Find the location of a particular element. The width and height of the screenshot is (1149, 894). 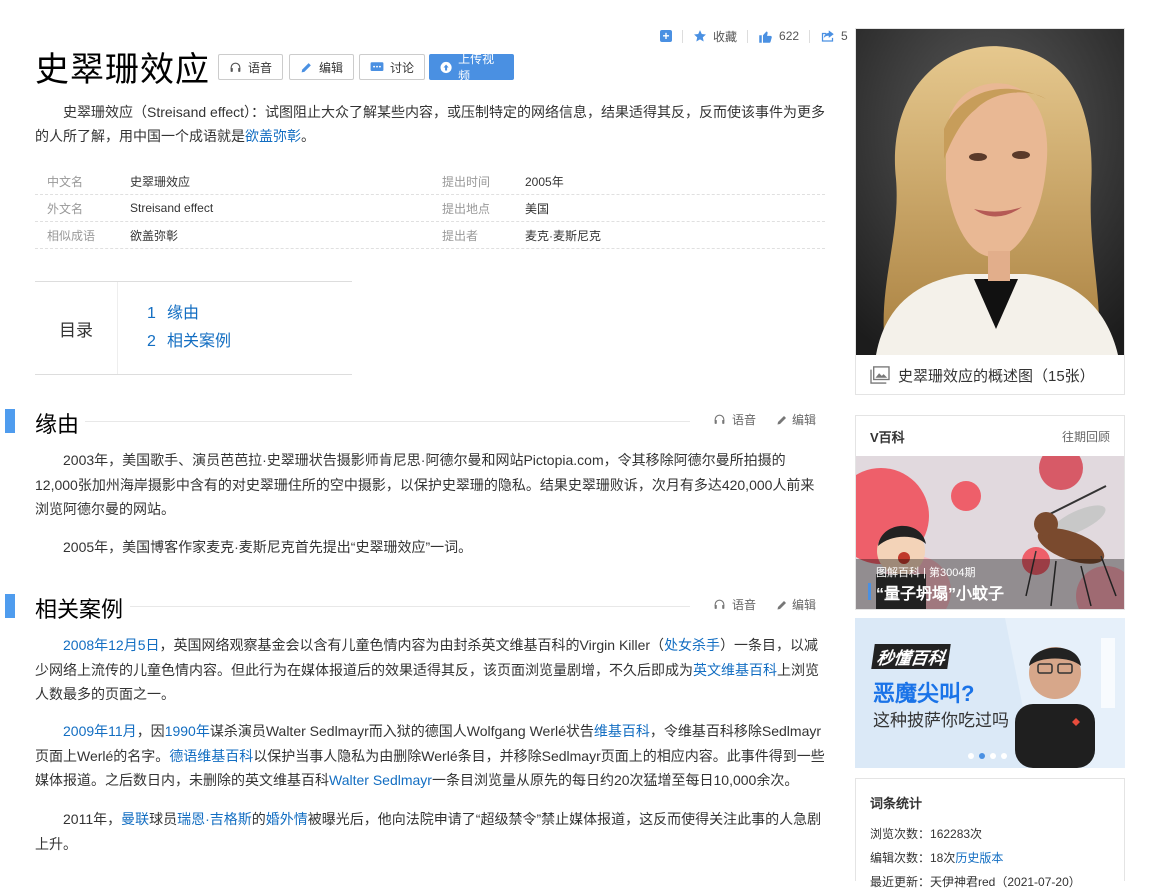

miaodong-baike-banner: 秒懂百科 恶魔尖叫? 这种披萨你吃过吗 is located at coordinates (990, 693).